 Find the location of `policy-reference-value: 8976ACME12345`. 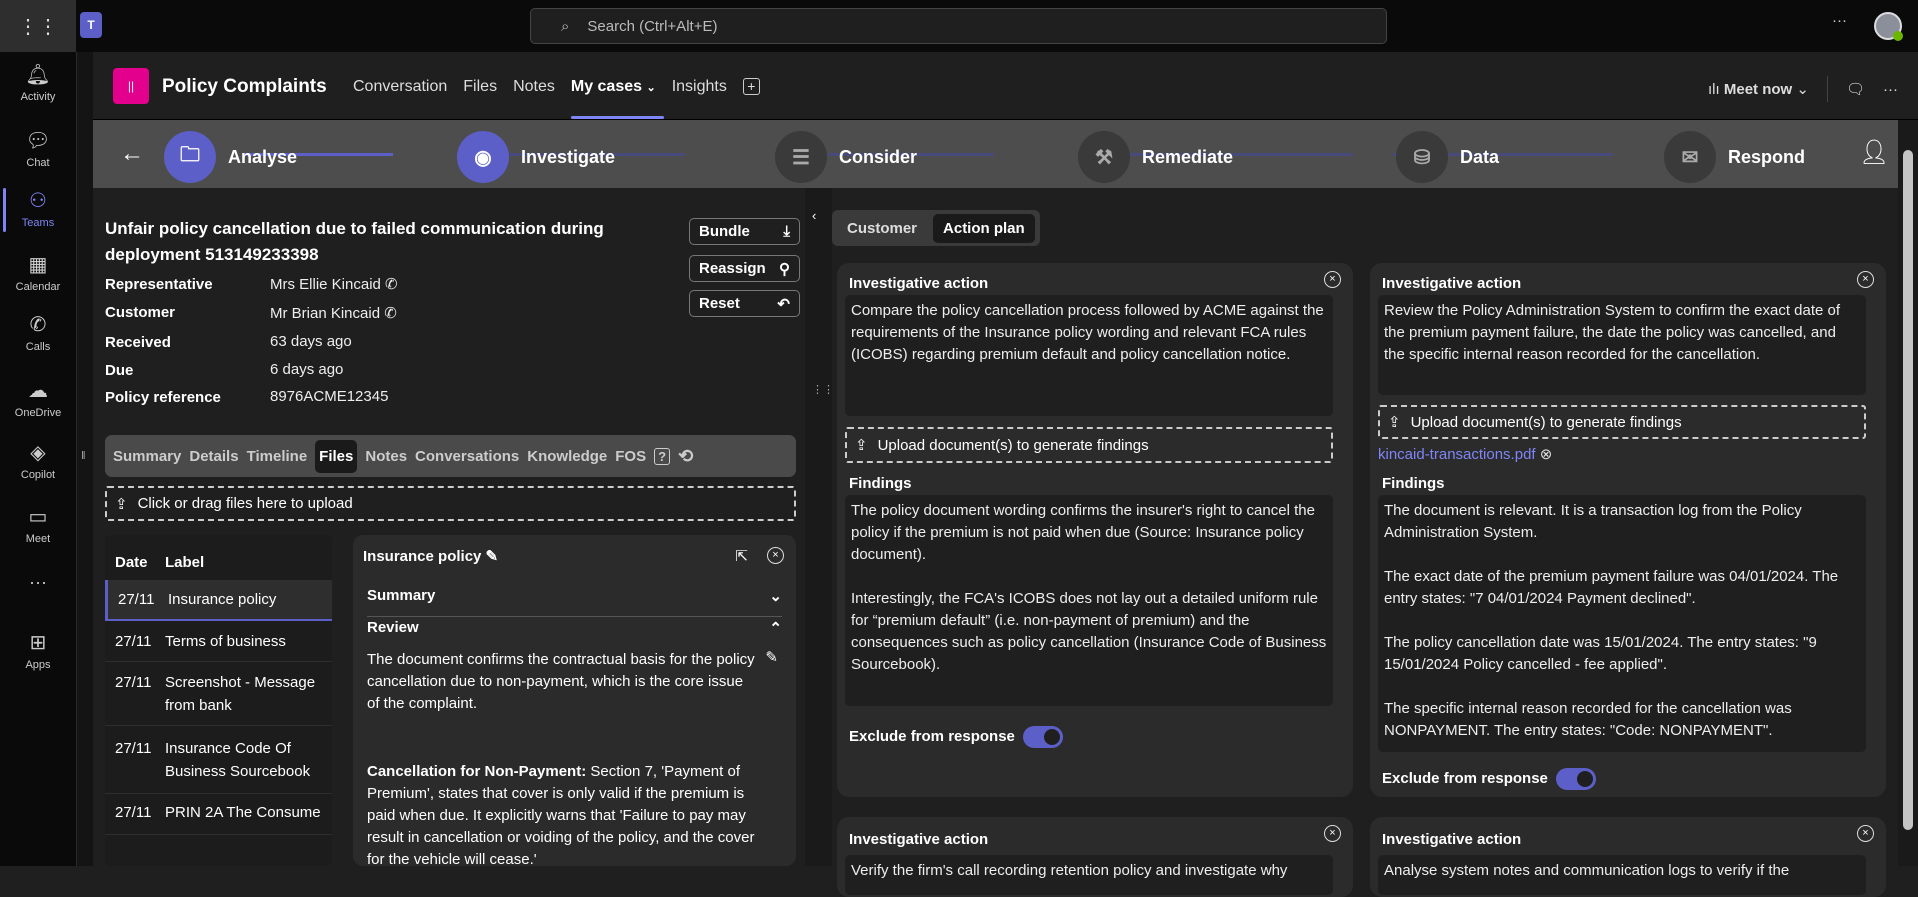

policy-reference-value: 8976ACME12345 is located at coordinates (329, 396).